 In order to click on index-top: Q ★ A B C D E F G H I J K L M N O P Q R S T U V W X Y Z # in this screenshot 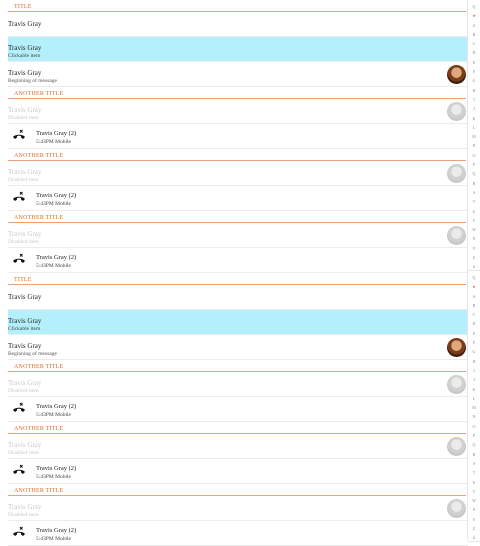, I will do `click(474, 135)`.